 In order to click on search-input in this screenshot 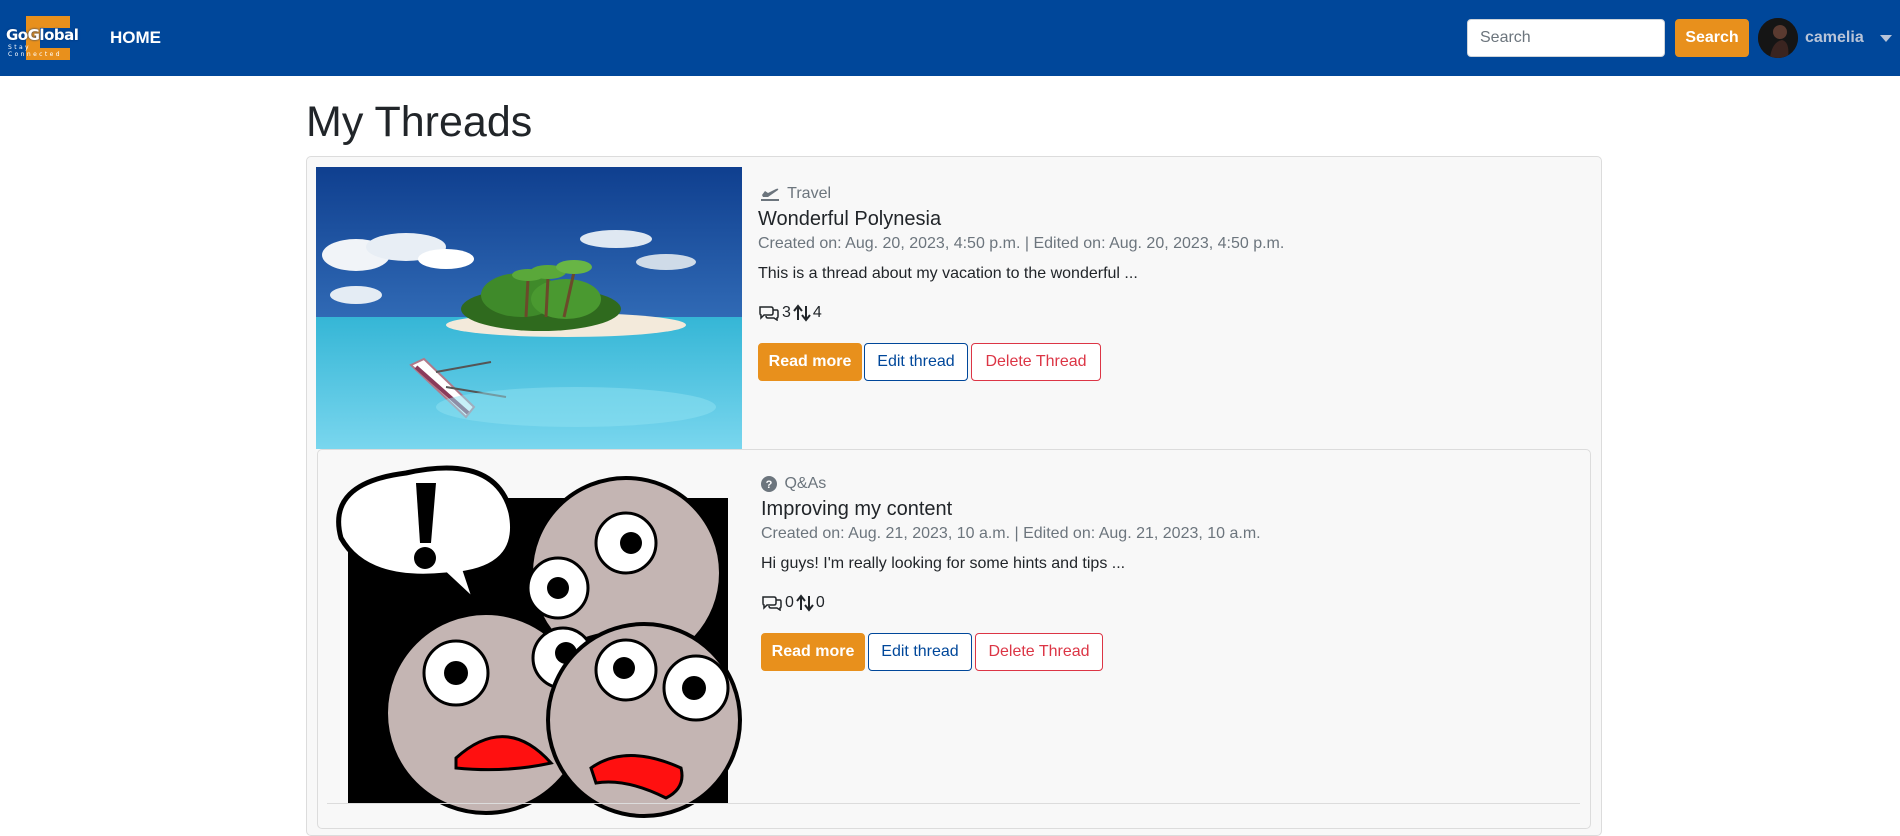, I will do `click(1566, 38)`.